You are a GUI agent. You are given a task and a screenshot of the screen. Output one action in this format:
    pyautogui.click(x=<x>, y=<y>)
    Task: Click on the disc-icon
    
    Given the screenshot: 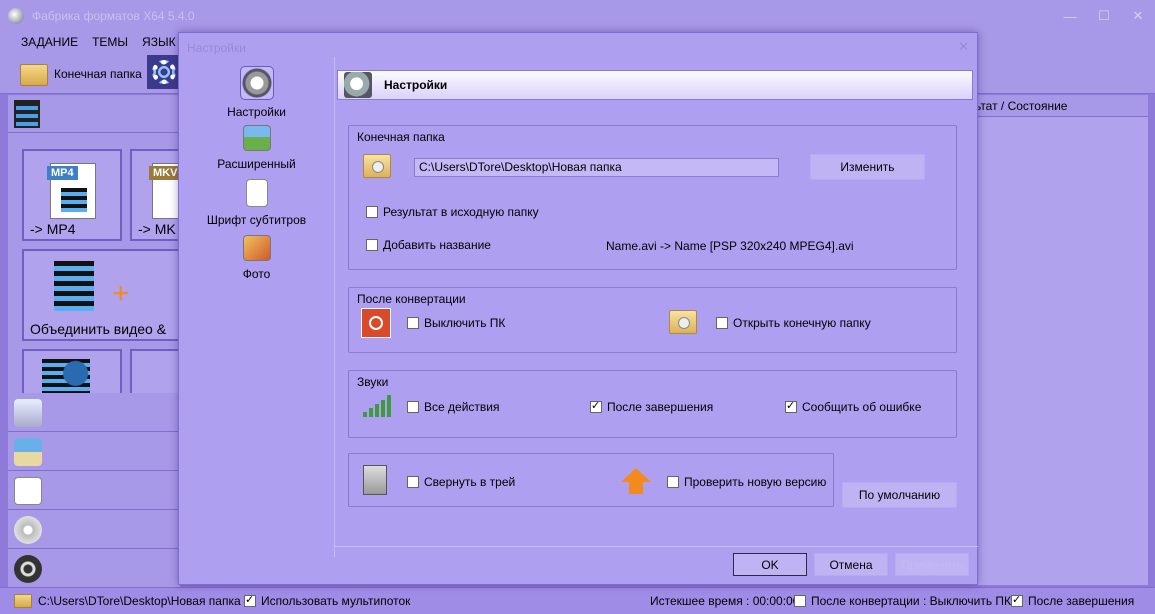 What is the action you would take?
    pyautogui.click(x=28, y=530)
    